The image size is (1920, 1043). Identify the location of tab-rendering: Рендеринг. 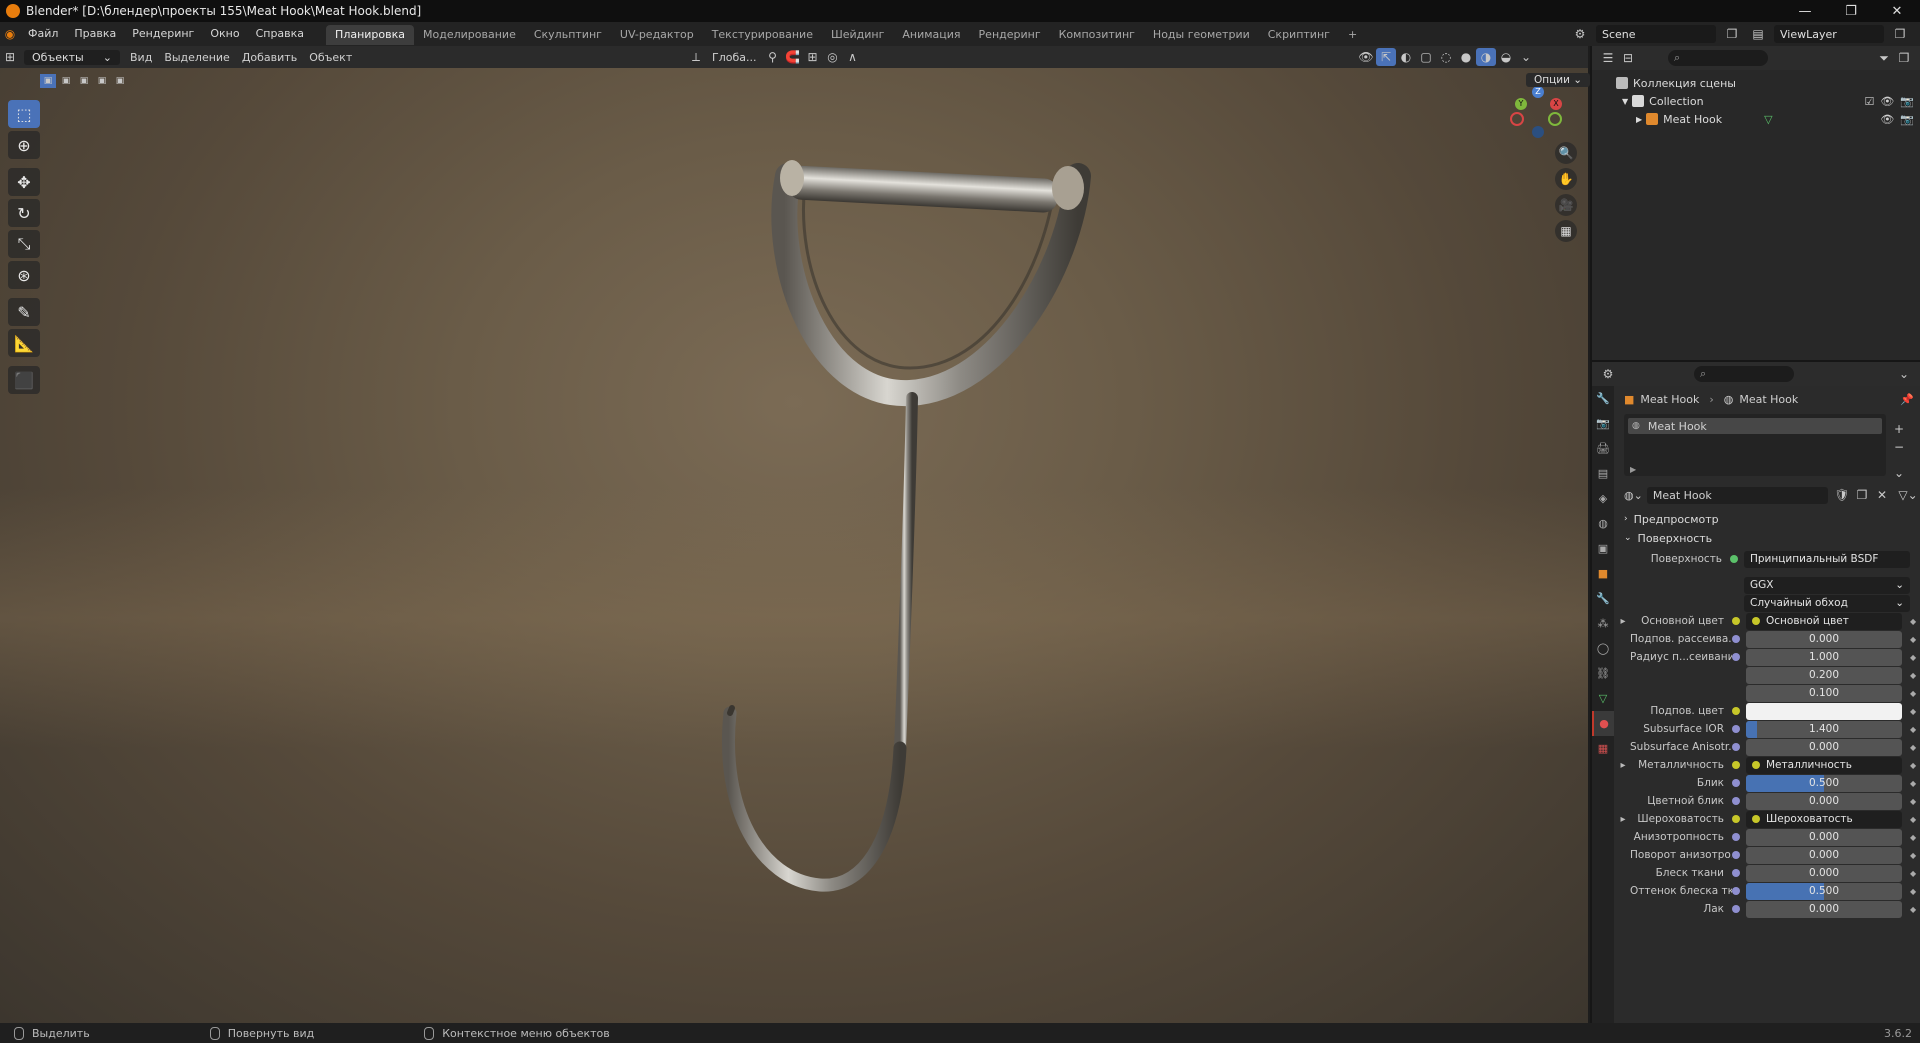
(1010, 35).